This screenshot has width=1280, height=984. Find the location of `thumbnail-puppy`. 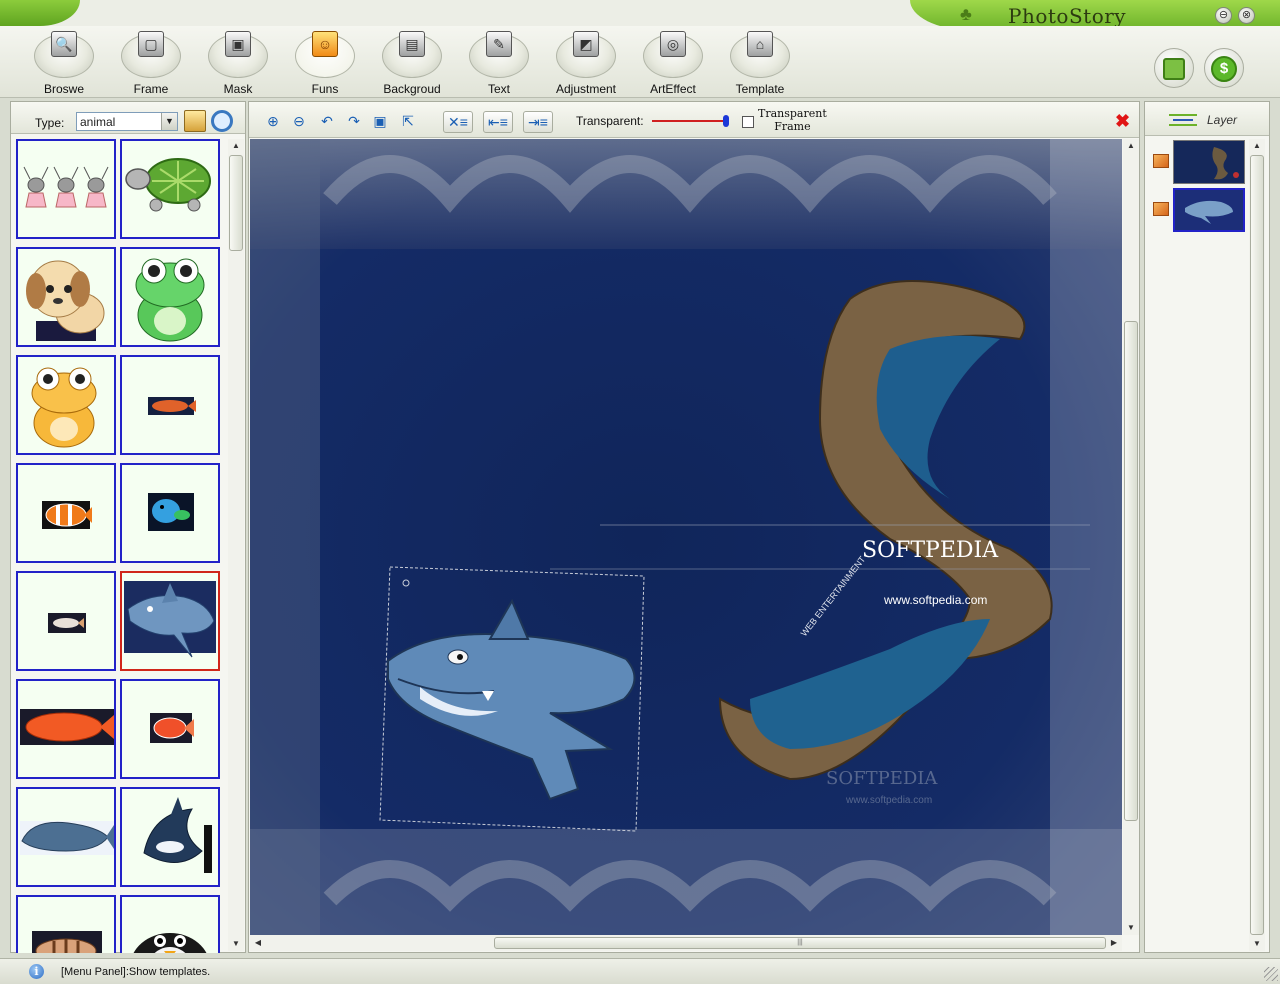

thumbnail-puppy is located at coordinates (66, 297).